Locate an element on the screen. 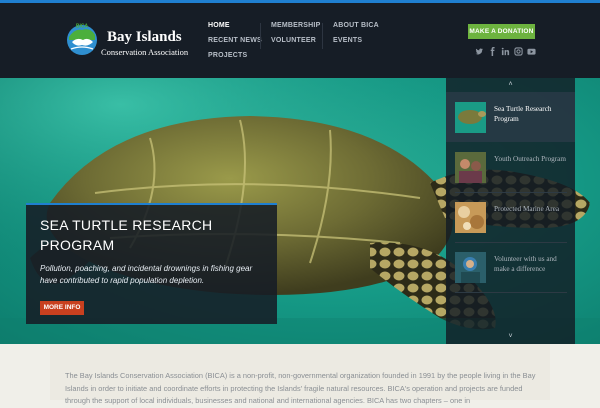  facebook-icon is located at coordinates (492, 51).